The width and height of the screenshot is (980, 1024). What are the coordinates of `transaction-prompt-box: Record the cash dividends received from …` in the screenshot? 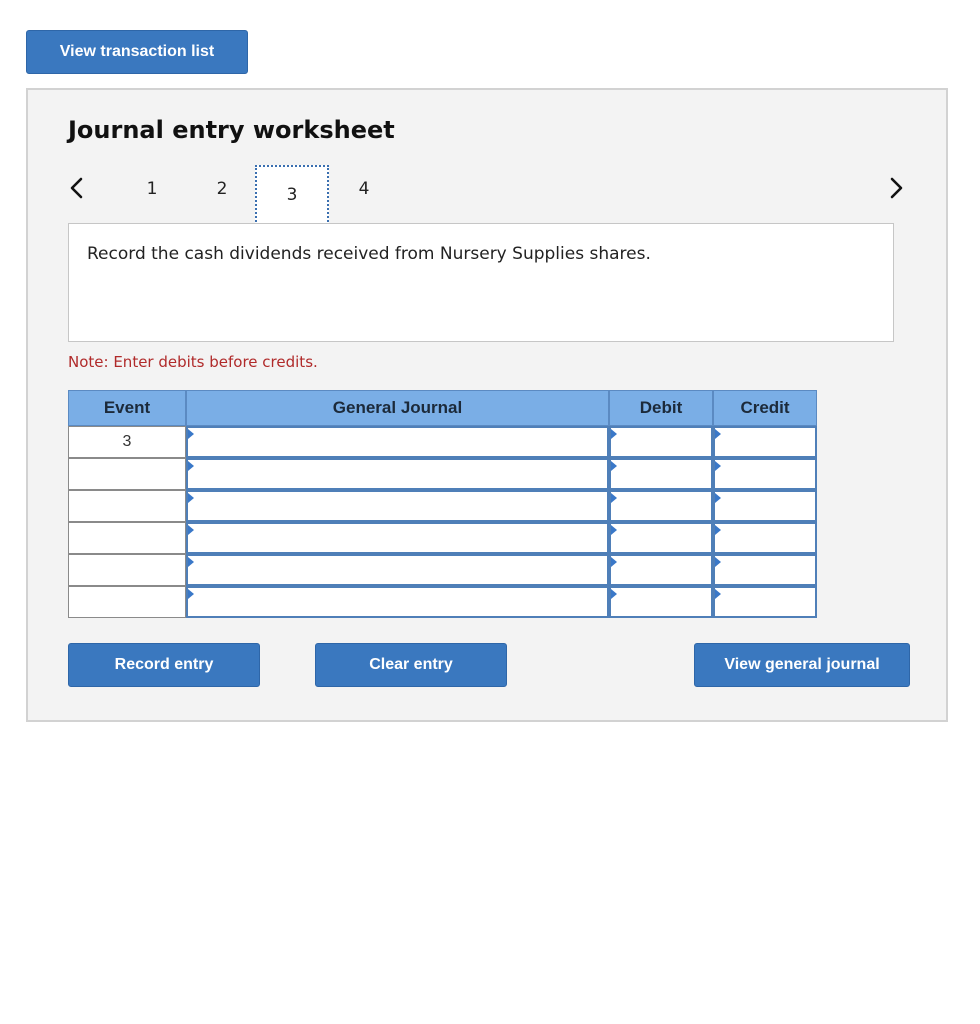 It's located at (481, 282).